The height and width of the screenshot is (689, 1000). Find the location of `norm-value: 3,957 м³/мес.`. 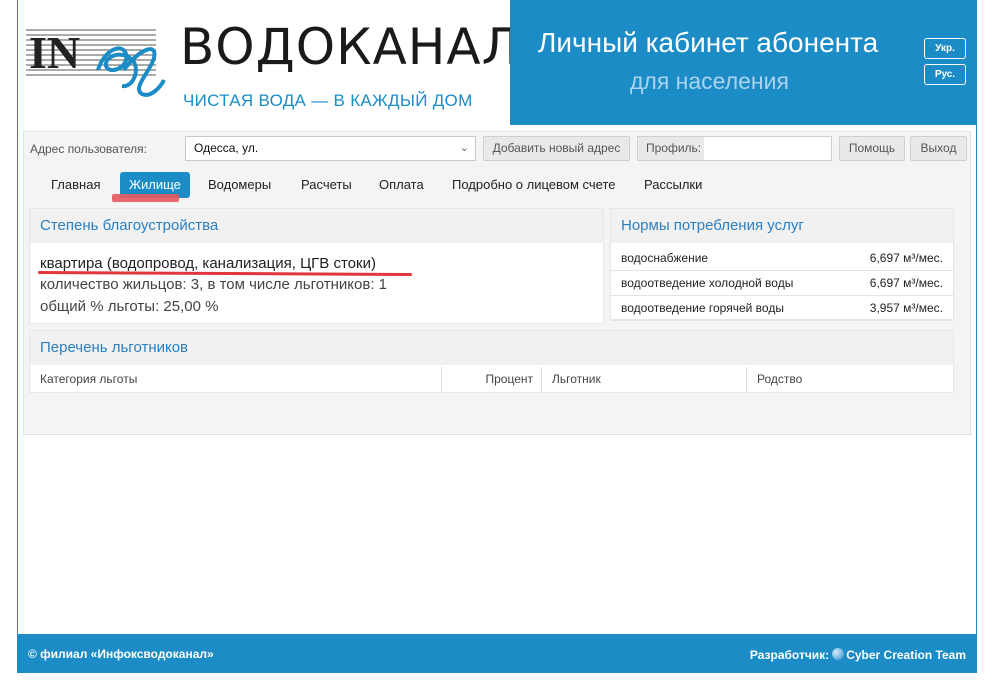

norm-value: 3,957 м³/мес. is located at coordinates (906, 308).